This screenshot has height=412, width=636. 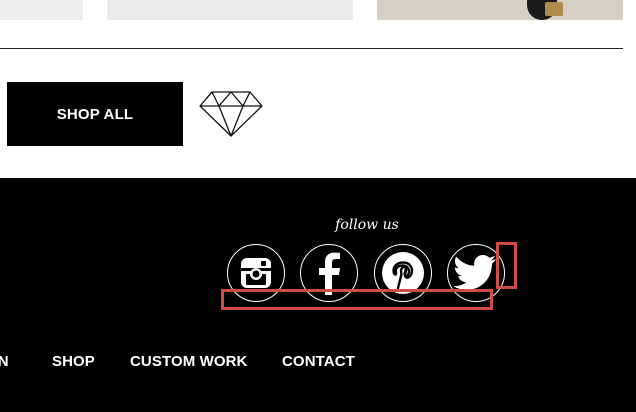 What do you see at coordinates (73, 361) in the screenshot?
I see `footer-nav-item-shop: SHOP` at bounding box center [73, 361].